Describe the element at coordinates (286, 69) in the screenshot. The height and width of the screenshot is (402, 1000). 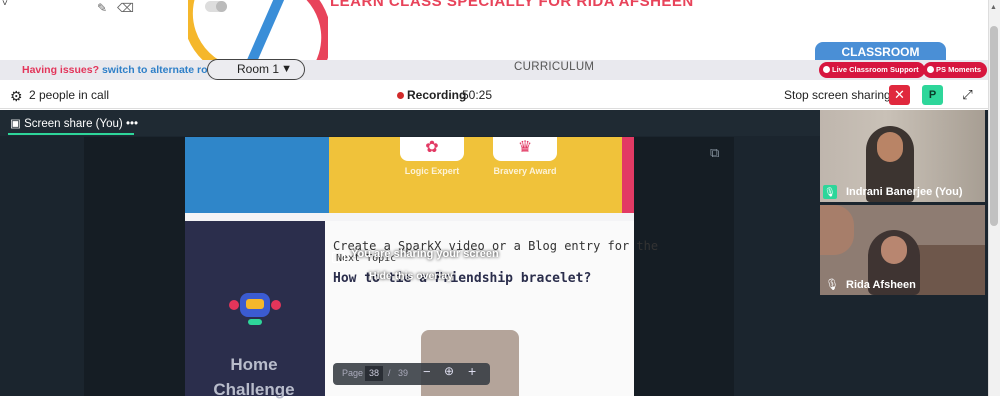
I see `caret-down-icon: ▼` at that location.